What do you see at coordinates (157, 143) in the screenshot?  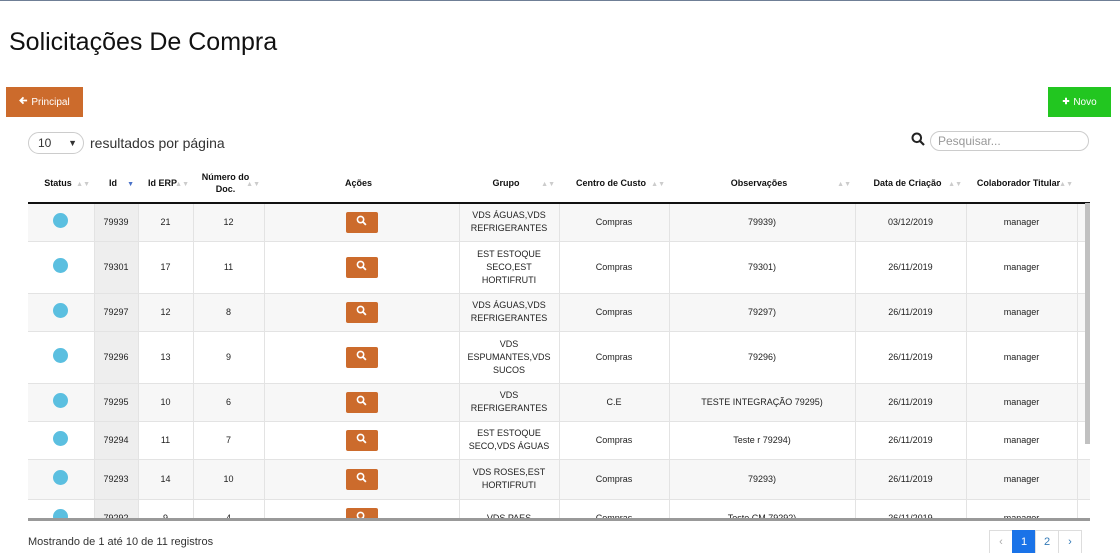 I see `page-length-label: resultados por página` at bounding box center [157, 143].